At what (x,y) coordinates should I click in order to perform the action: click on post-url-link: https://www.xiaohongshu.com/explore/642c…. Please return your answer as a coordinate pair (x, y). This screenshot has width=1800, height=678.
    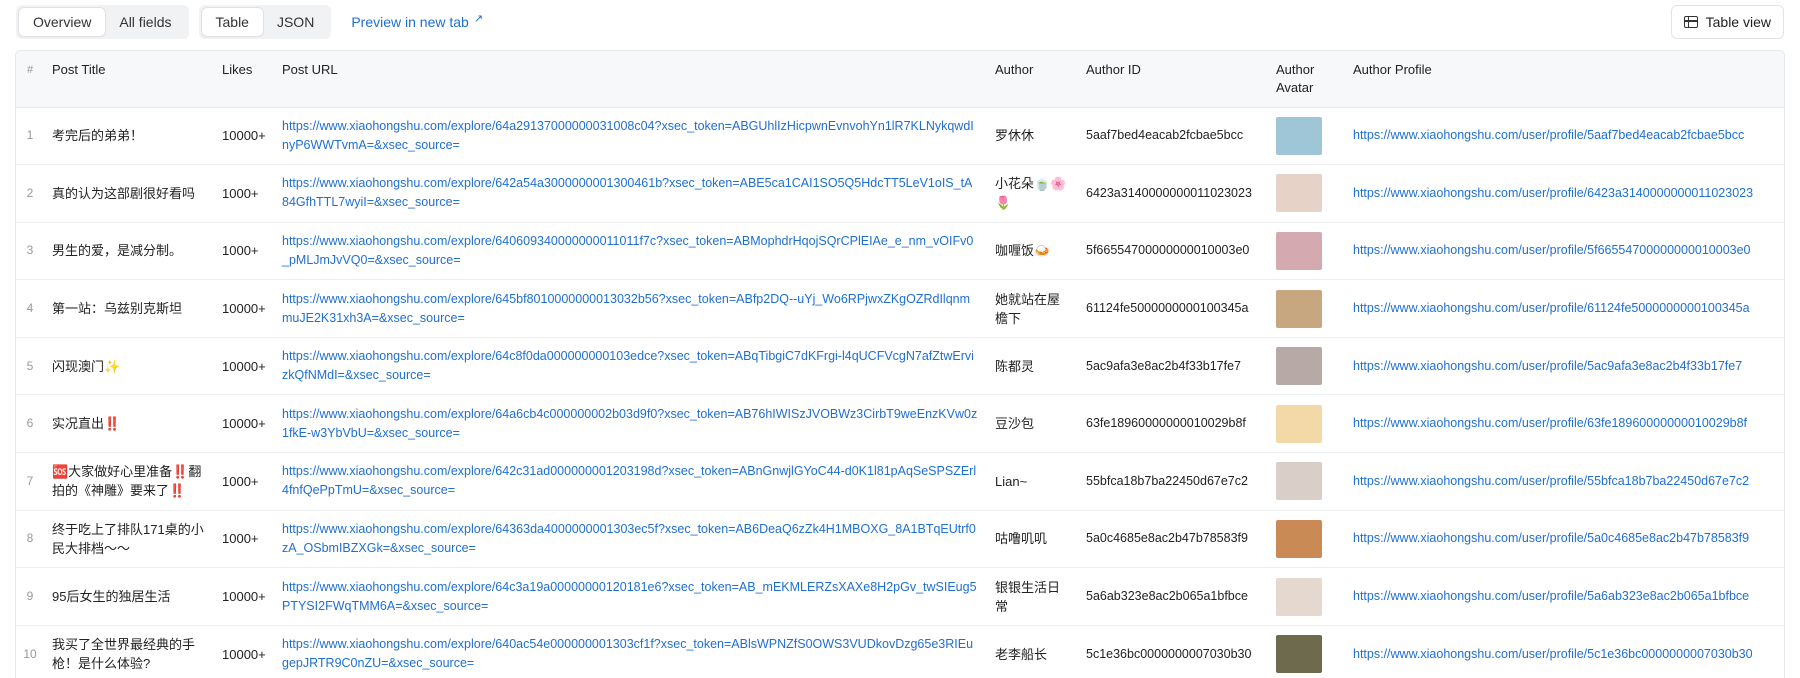
    Looking at the image, I should click on (630, 482).